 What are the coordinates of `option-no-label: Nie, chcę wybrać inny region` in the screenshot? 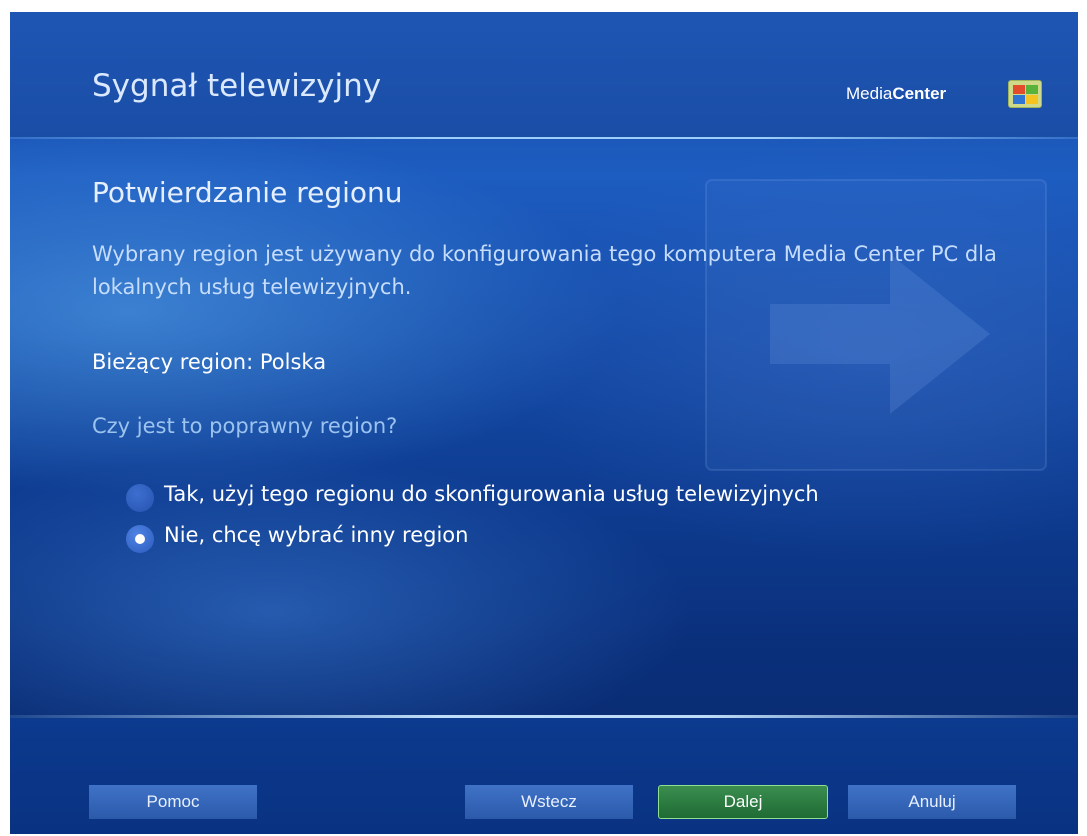 It's located at (316, 535).